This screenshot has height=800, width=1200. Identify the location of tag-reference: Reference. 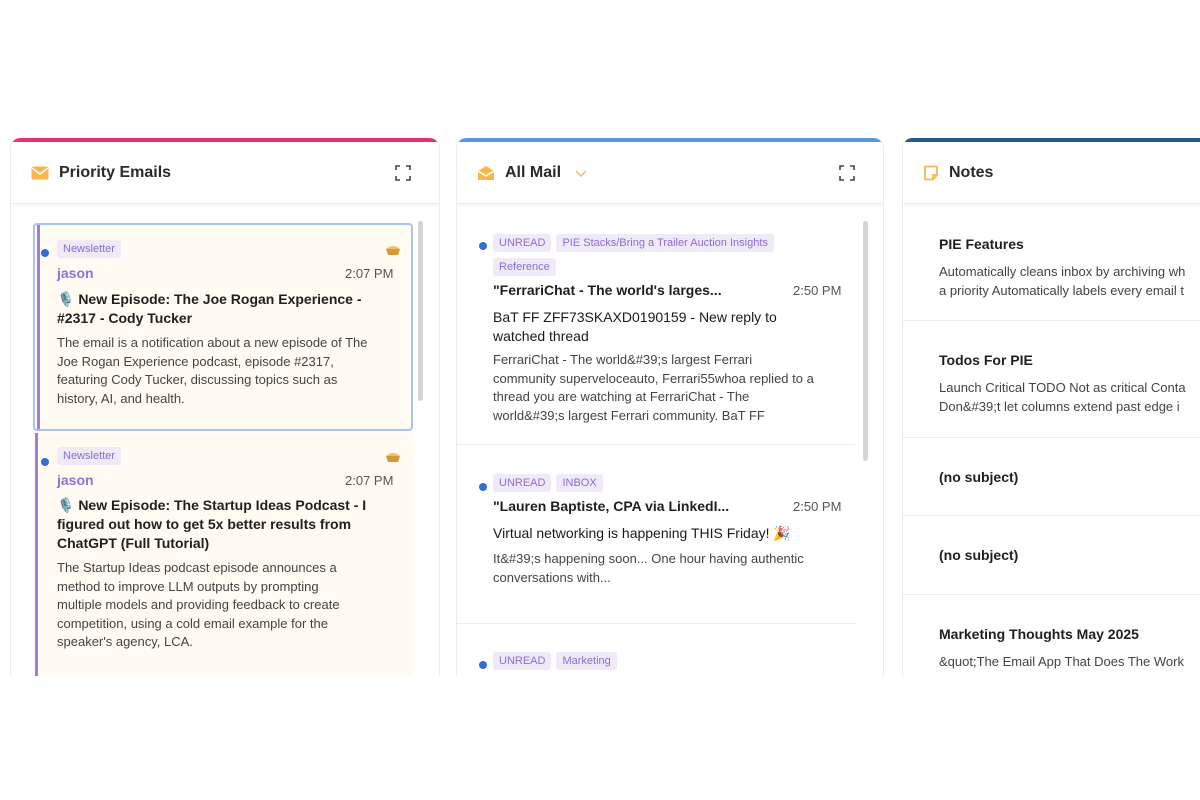
(524, 267).